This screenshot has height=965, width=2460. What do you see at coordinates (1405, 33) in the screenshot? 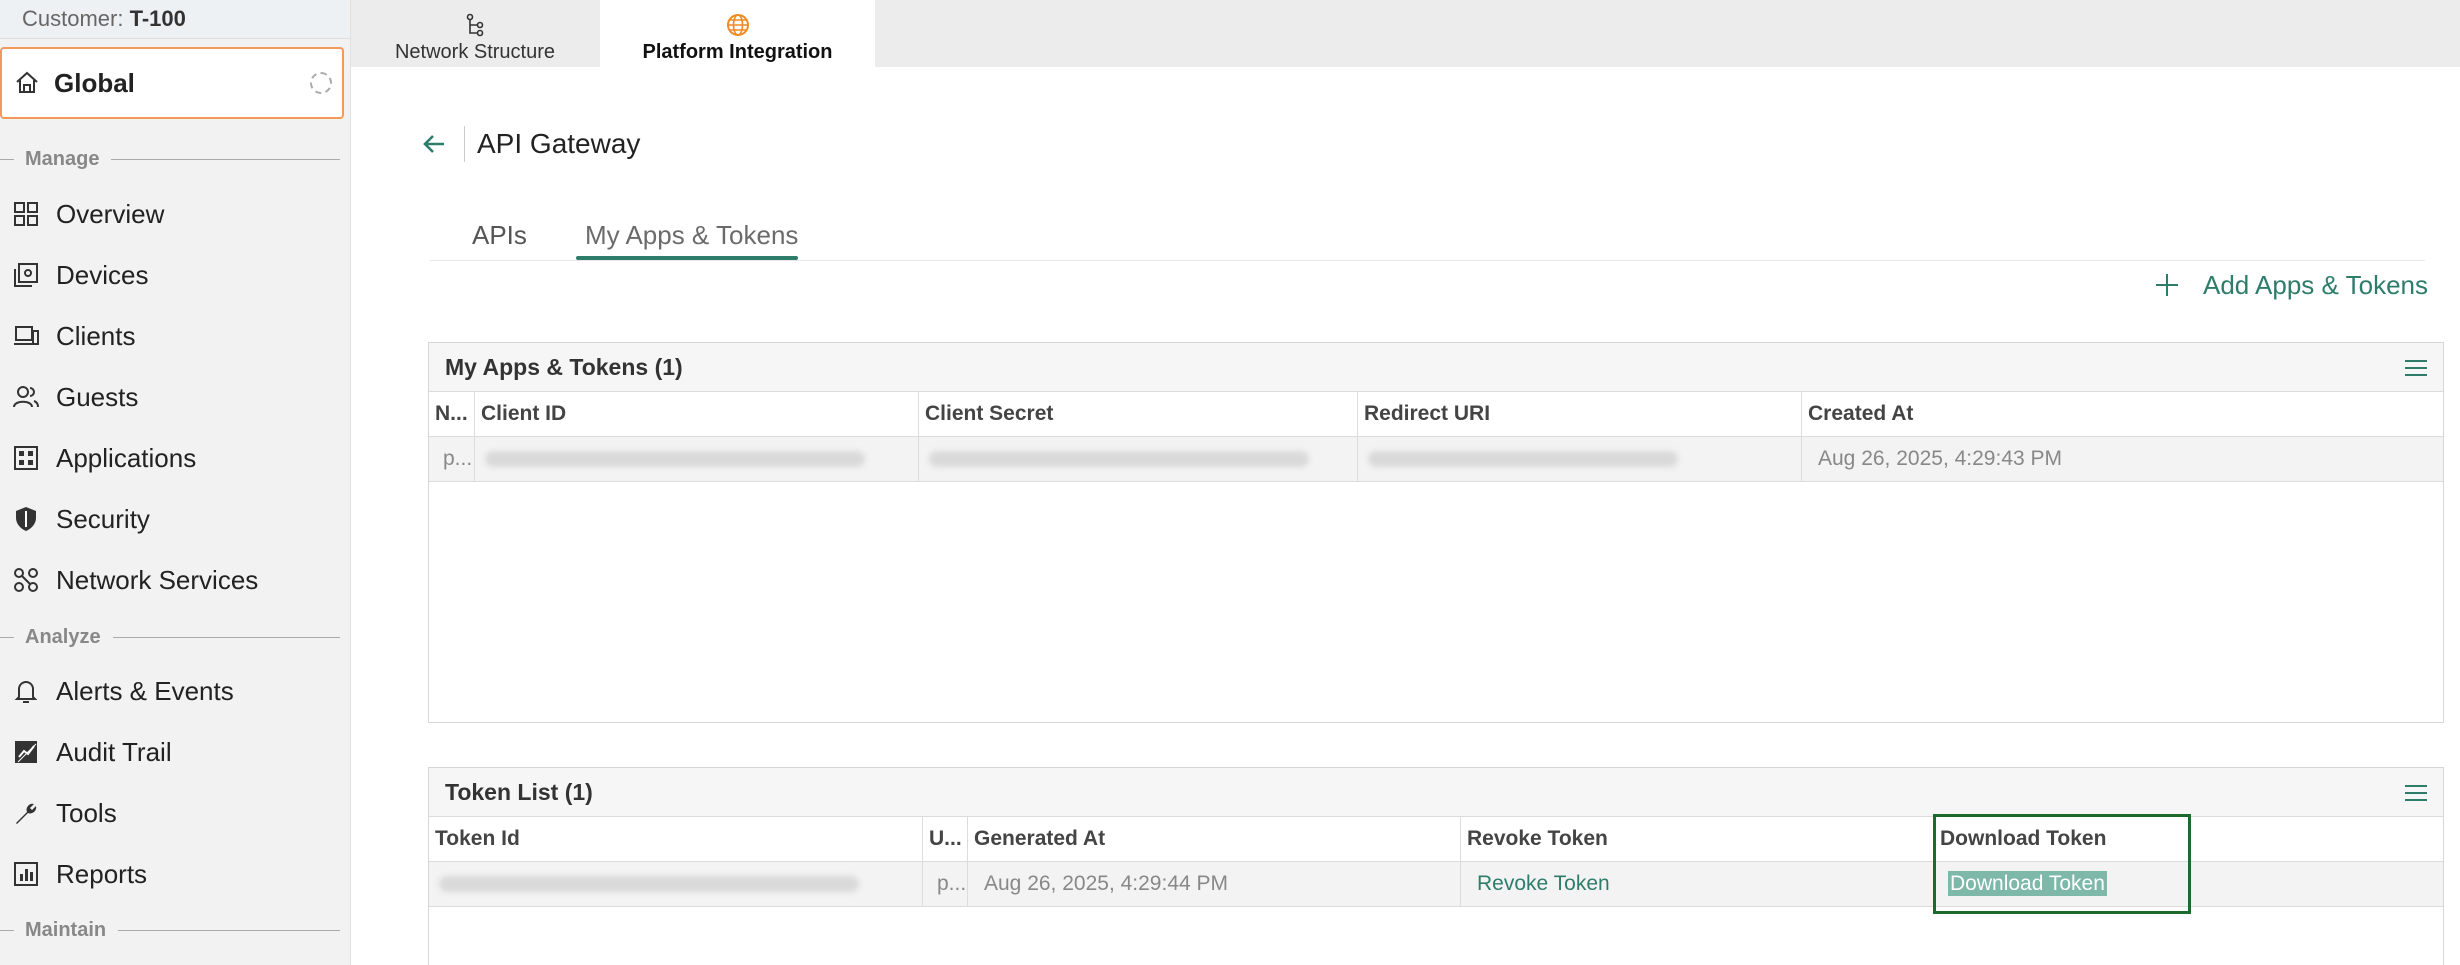
I see `top-tab-bar: Network Structure Platform Integration` at bounding box center [1405, 33].